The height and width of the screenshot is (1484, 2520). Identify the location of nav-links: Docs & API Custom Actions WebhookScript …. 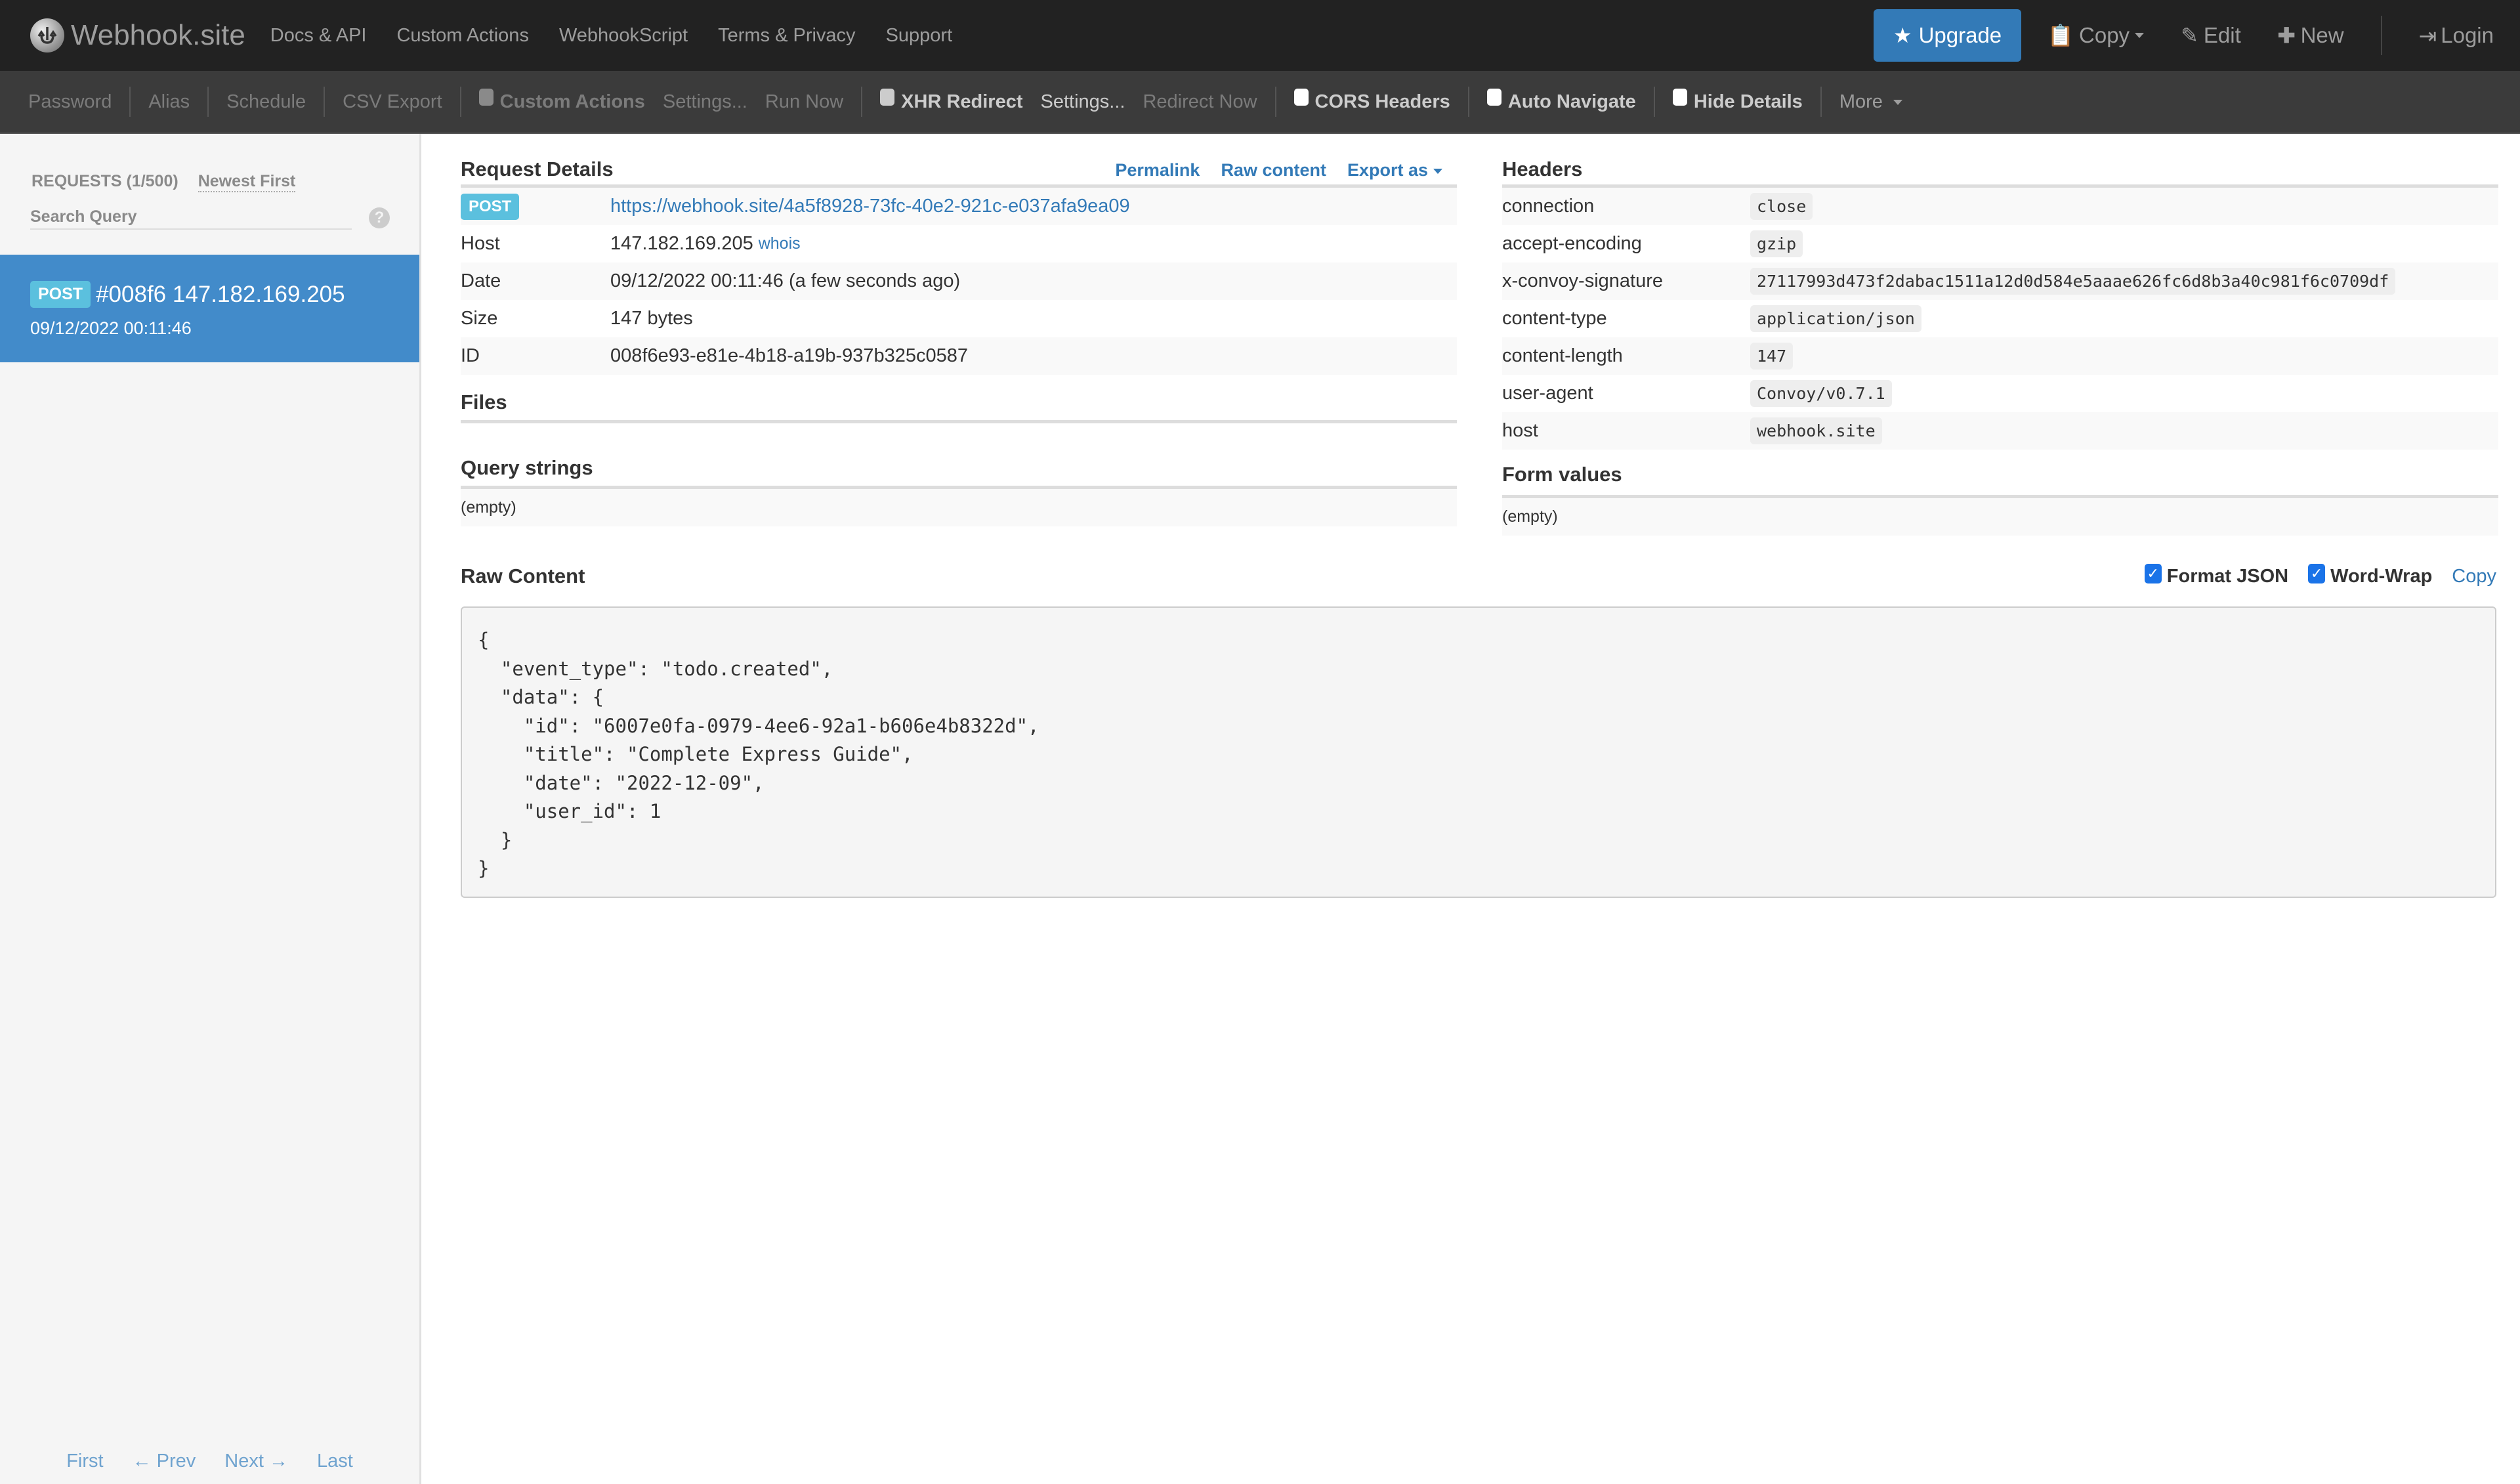
(626, 36).